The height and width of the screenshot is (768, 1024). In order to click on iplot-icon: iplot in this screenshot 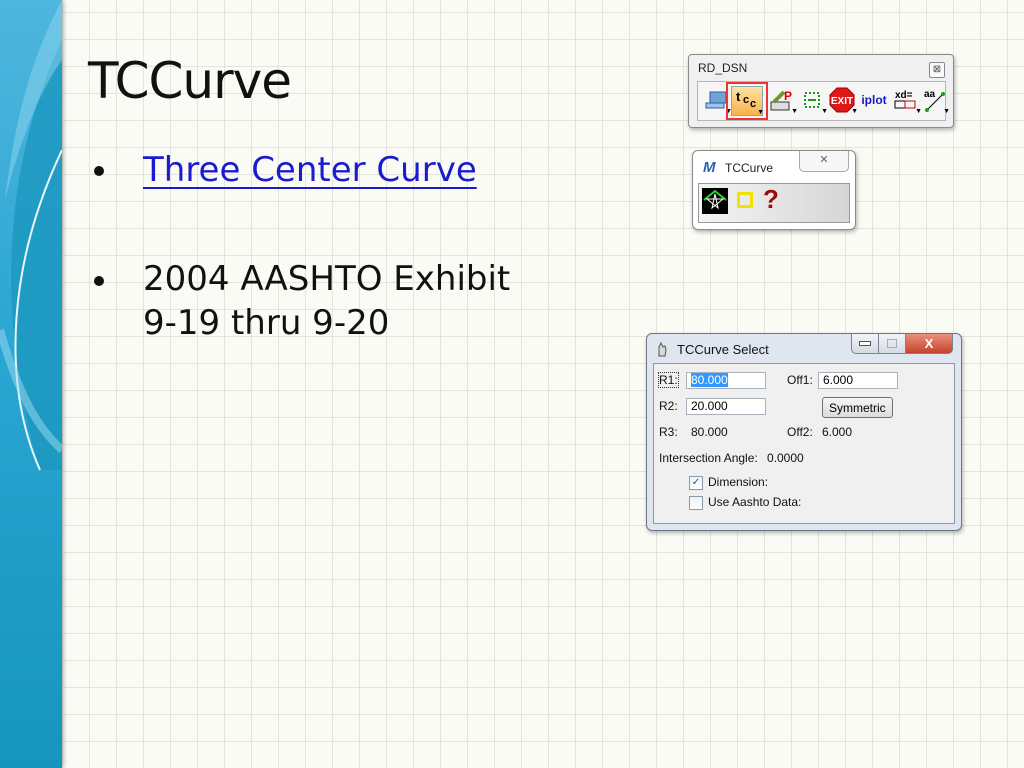, I will do `click(874, 100)`.